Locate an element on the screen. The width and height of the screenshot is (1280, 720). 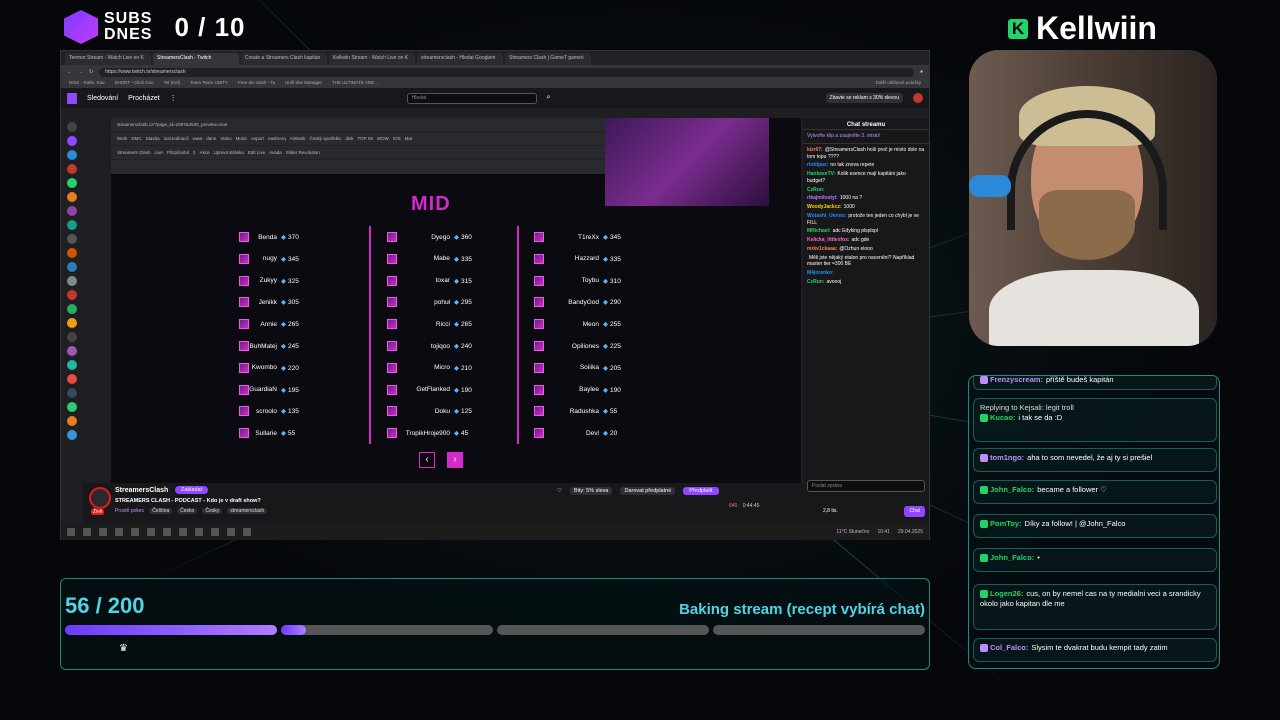
stream-tag: streamersclash is located at coordinates (247, 511).